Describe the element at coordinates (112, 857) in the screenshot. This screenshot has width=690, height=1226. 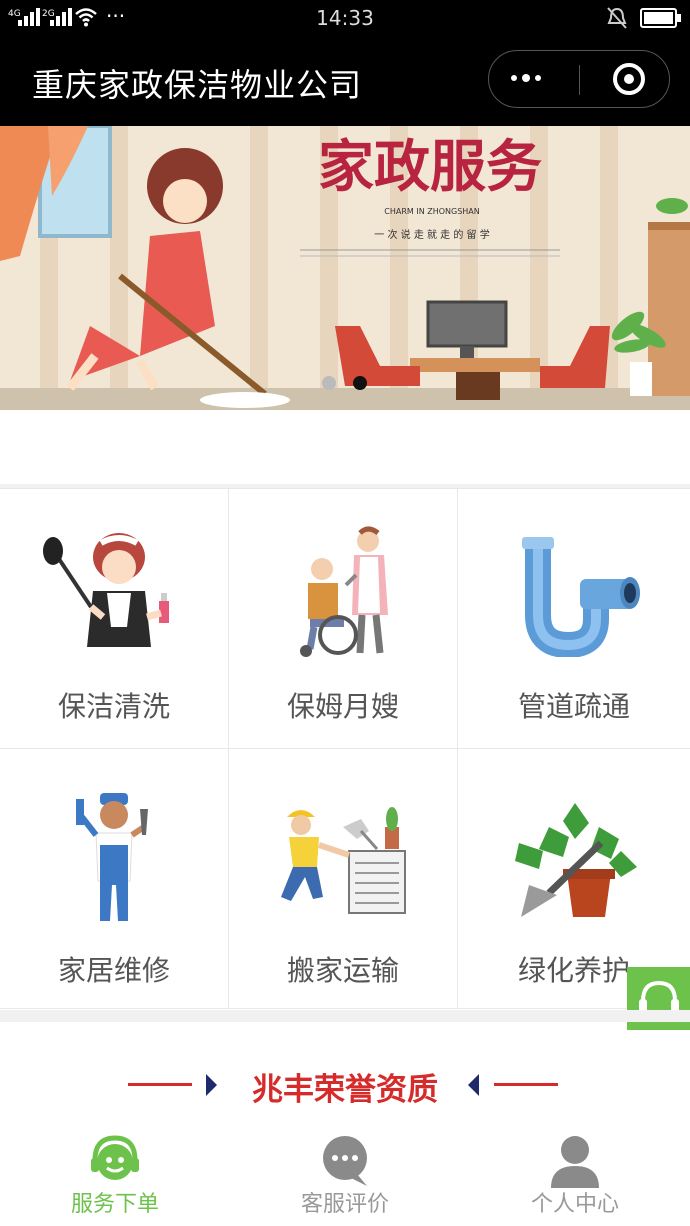
I see `repairman-icon` at that location.